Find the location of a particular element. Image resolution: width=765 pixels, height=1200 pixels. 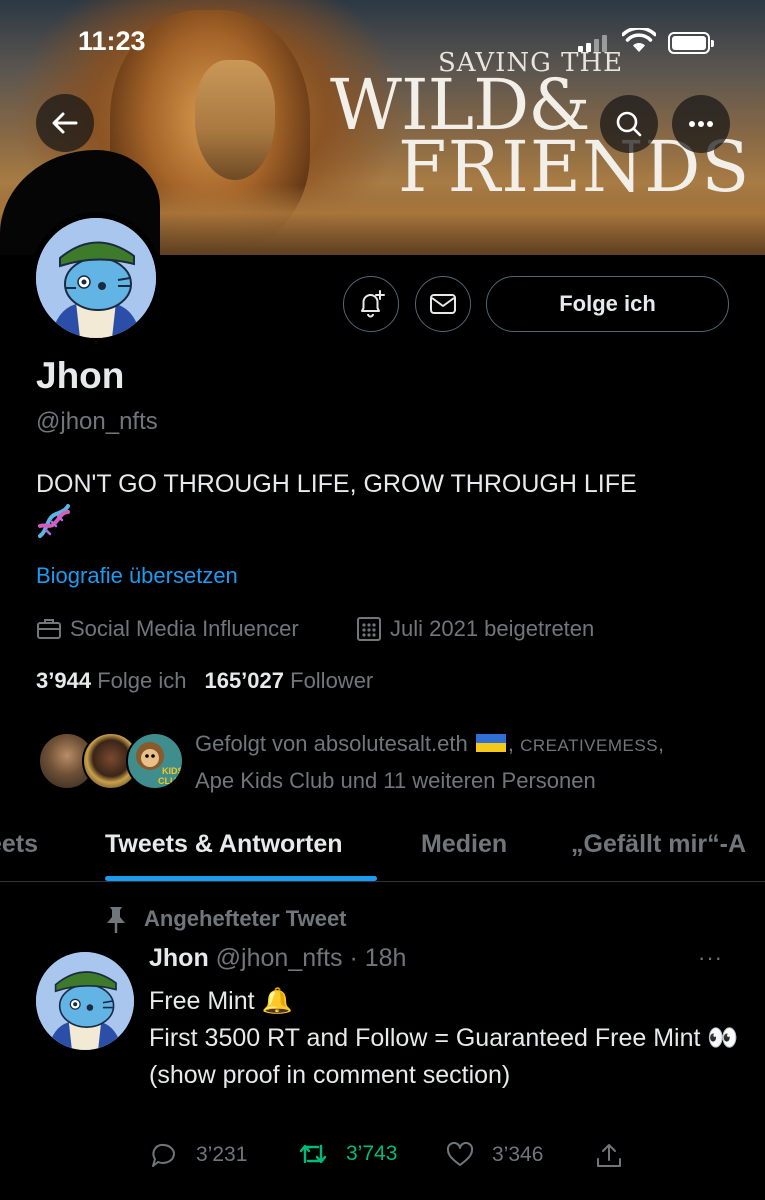

briefcase-icon is located at coordinates (49, 629).